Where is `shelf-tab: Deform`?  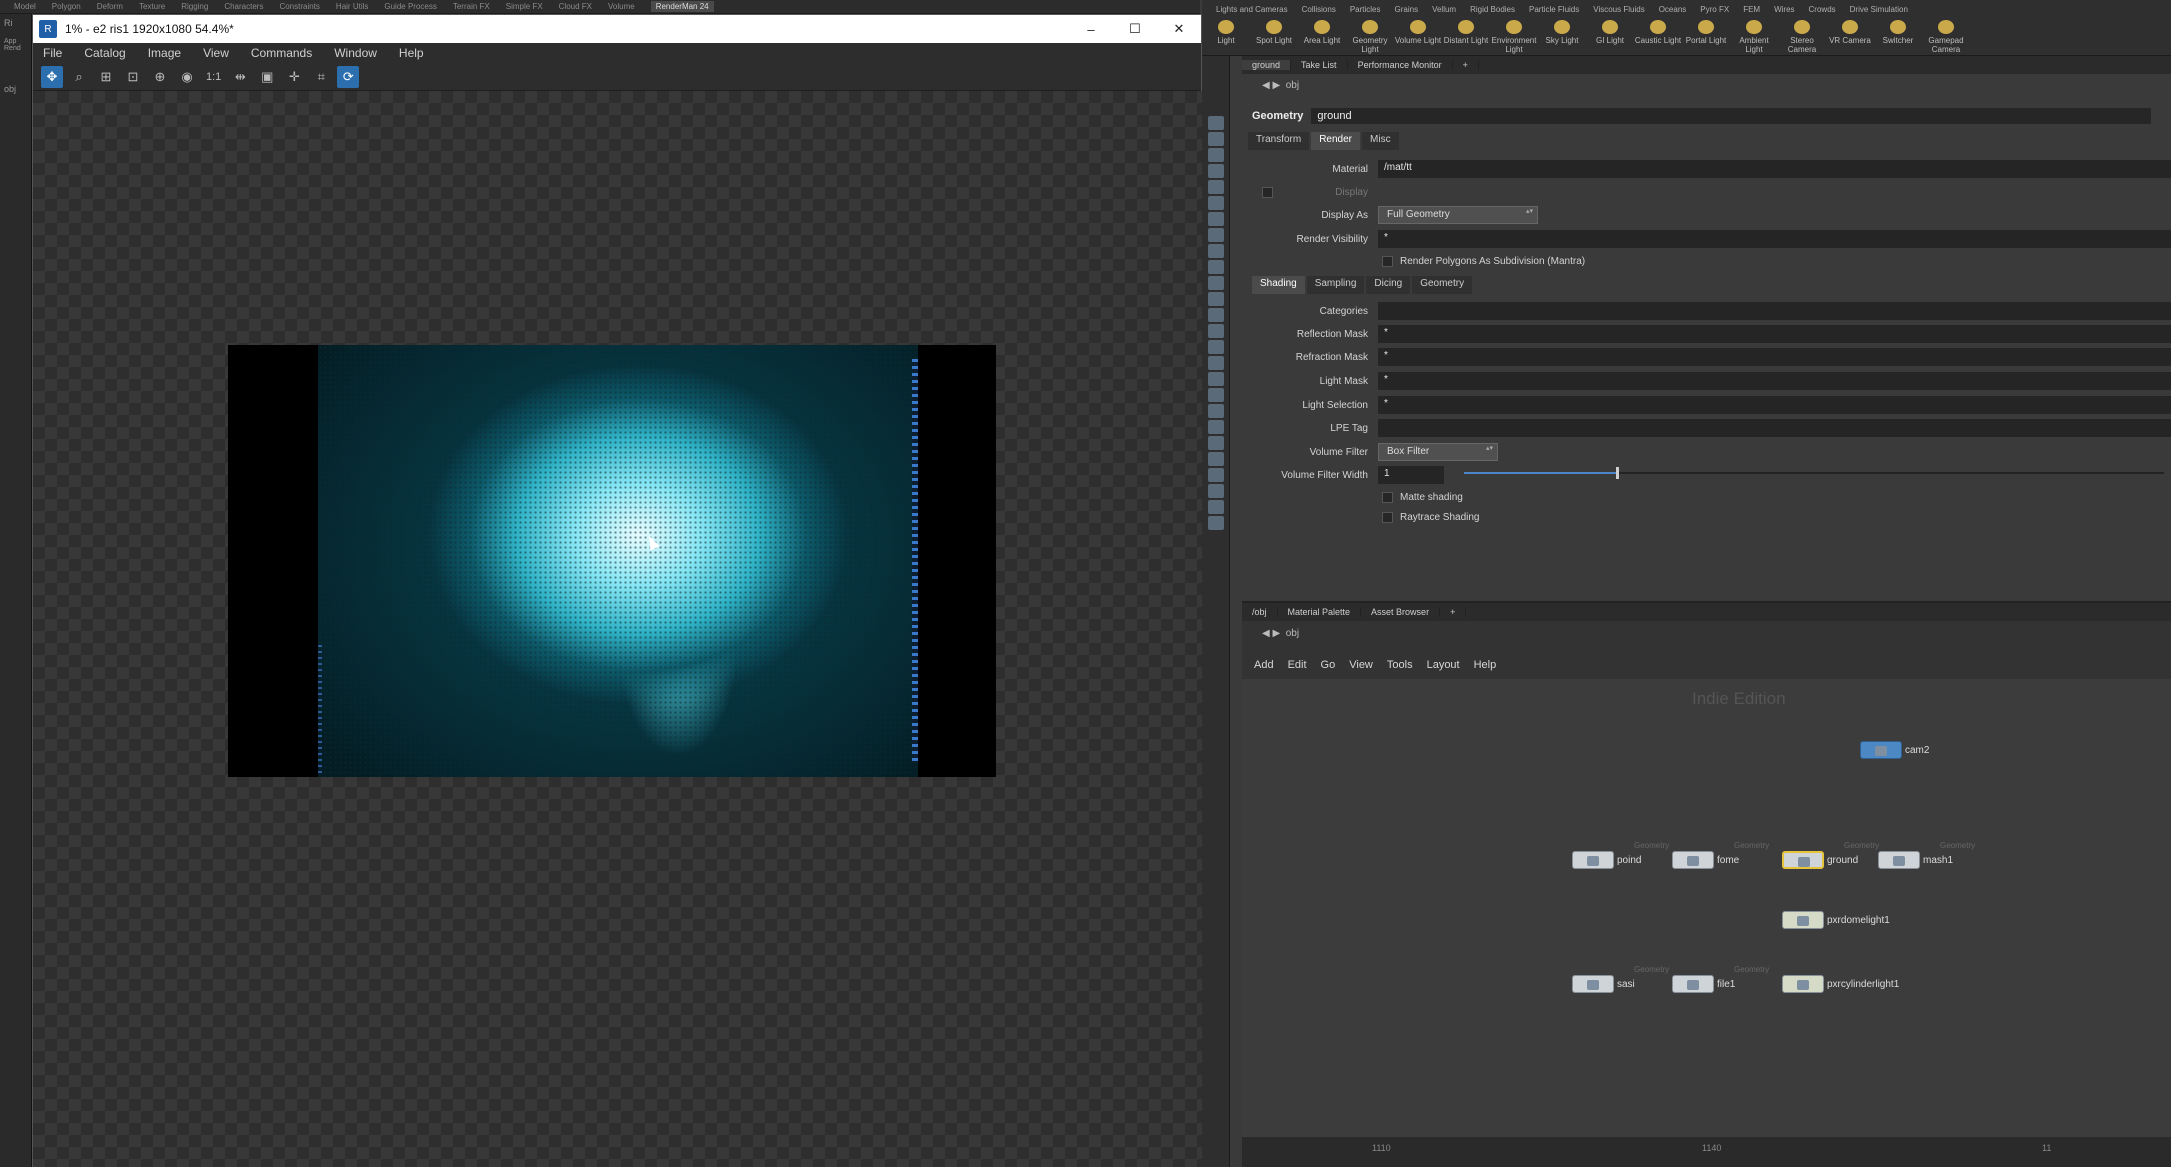 shelf-tab: Deform is located at coordinates (110, 6).